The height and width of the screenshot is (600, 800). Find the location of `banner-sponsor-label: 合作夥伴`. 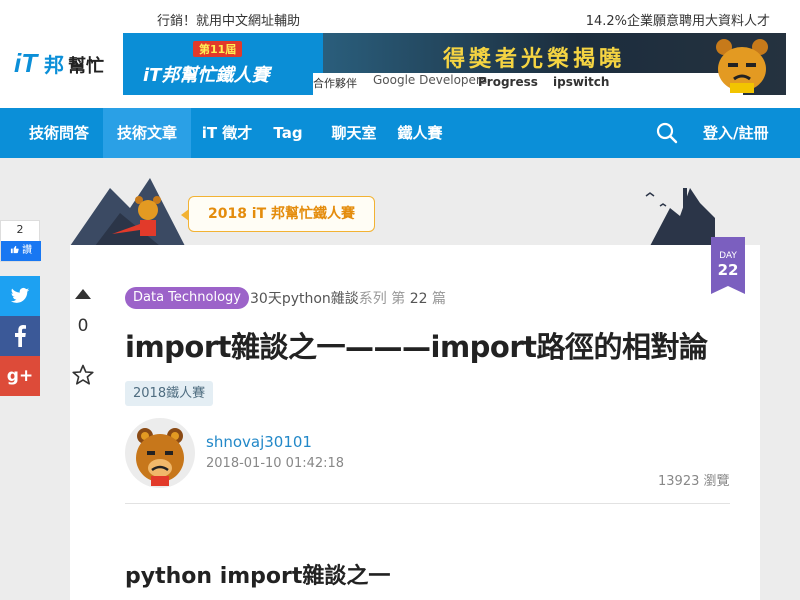

banner-sponsor-label: 合作夥伴 is located at coordinates (335, 83).